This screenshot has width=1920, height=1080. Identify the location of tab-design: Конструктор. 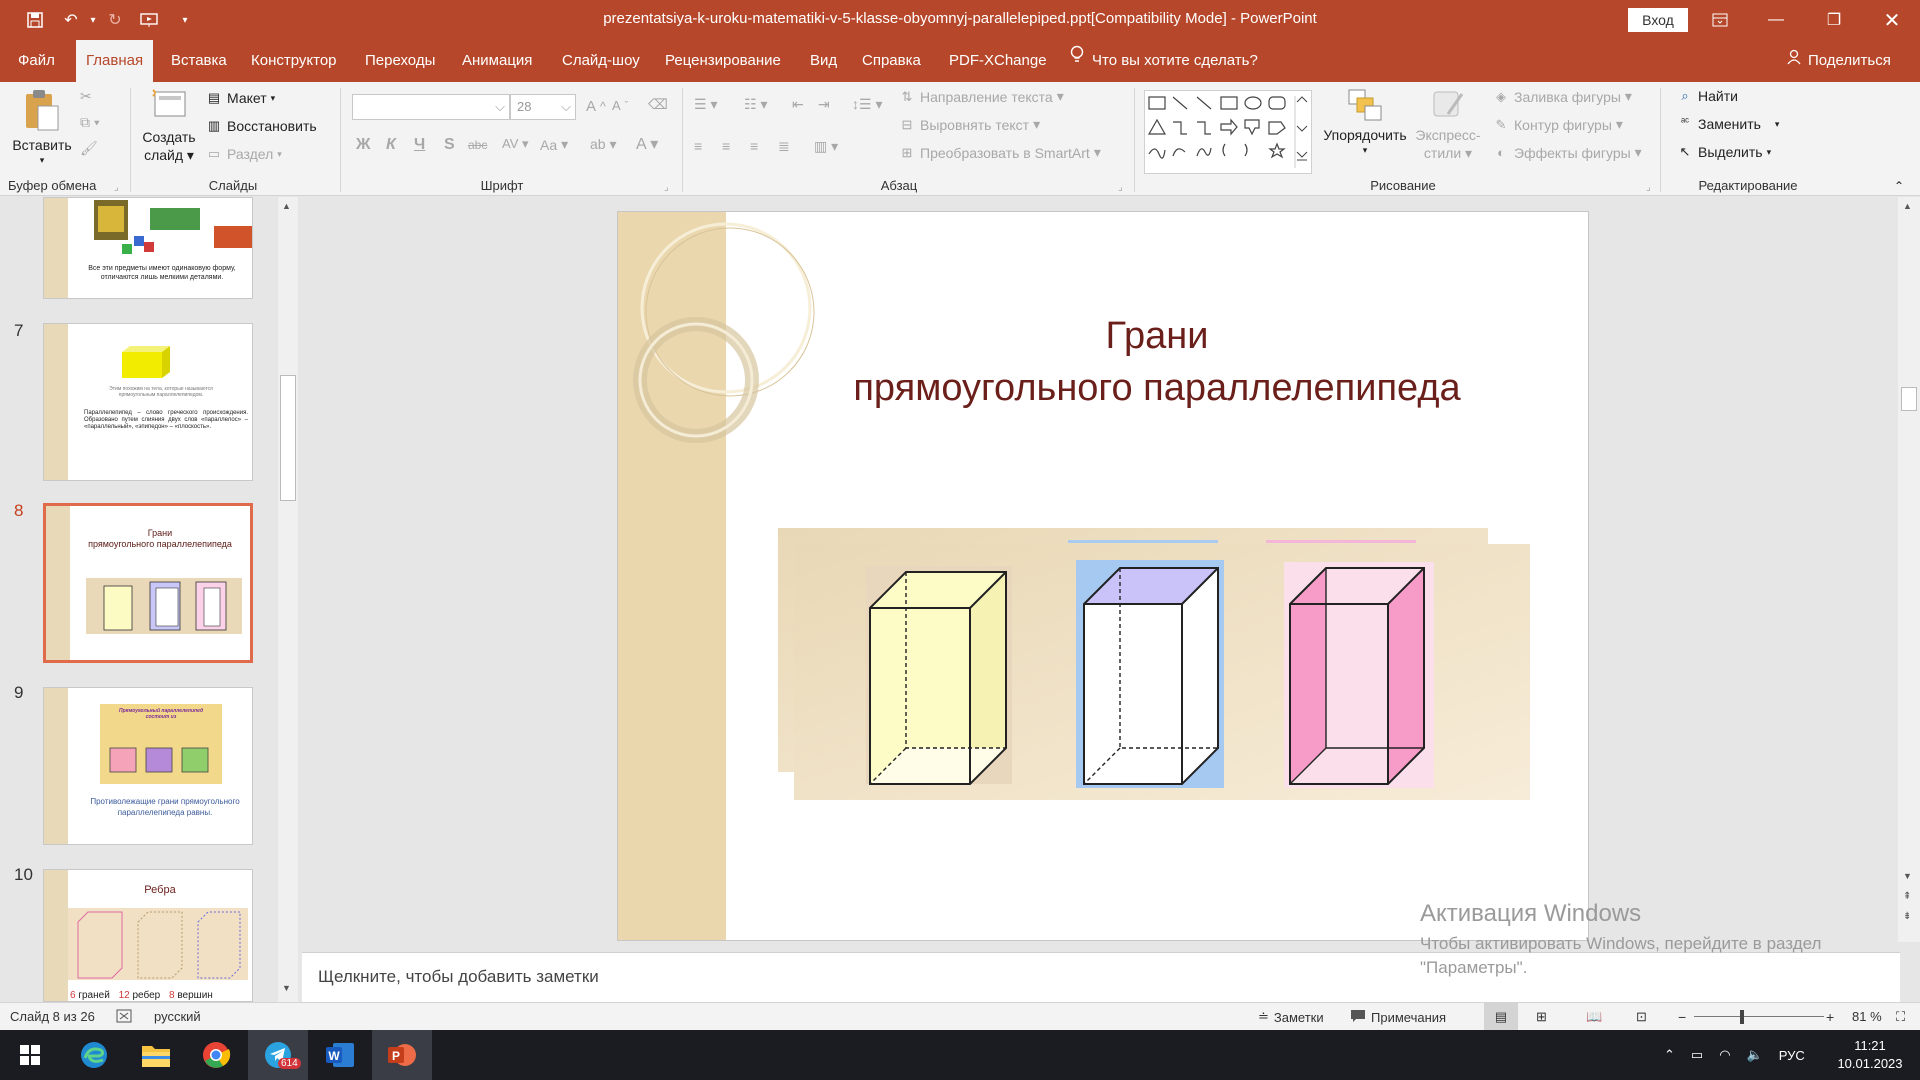
(294, 61).